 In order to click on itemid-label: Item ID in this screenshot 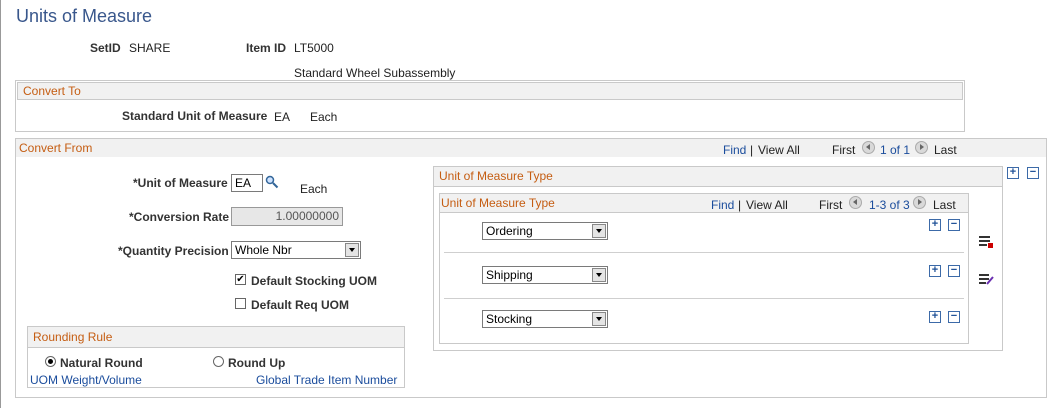, I will do `click(266, 48)`.